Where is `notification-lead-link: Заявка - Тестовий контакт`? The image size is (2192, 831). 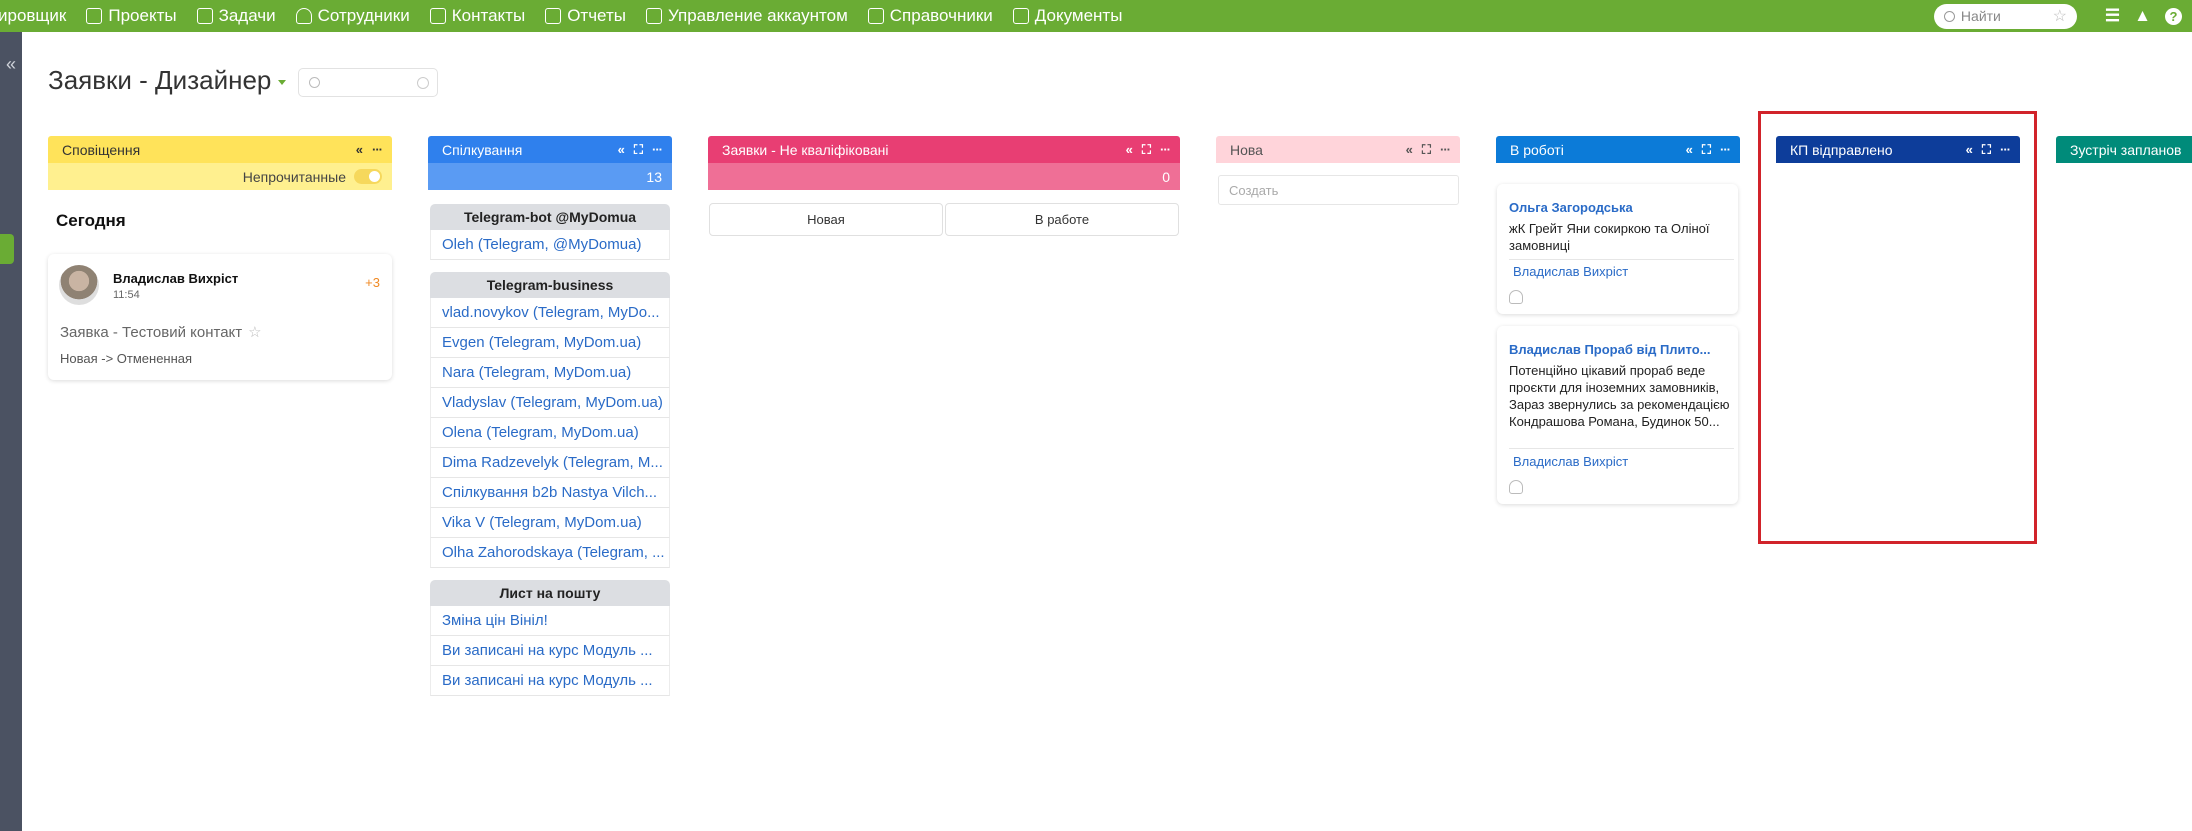 notification-lead-link: Заявка - Тестовий контакт is located at coordinates (151, 332).